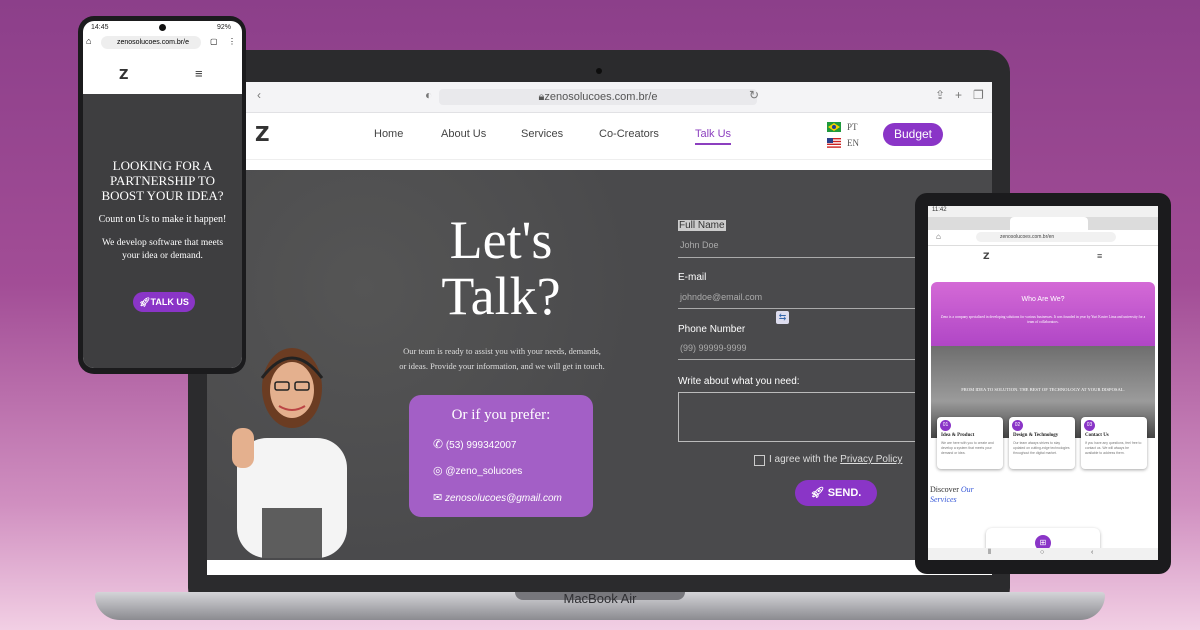  What do you see at coordinates (100, 27) in the screenshot?
I see `phone-status-time: 14:45` at bounding box center [100, 27].